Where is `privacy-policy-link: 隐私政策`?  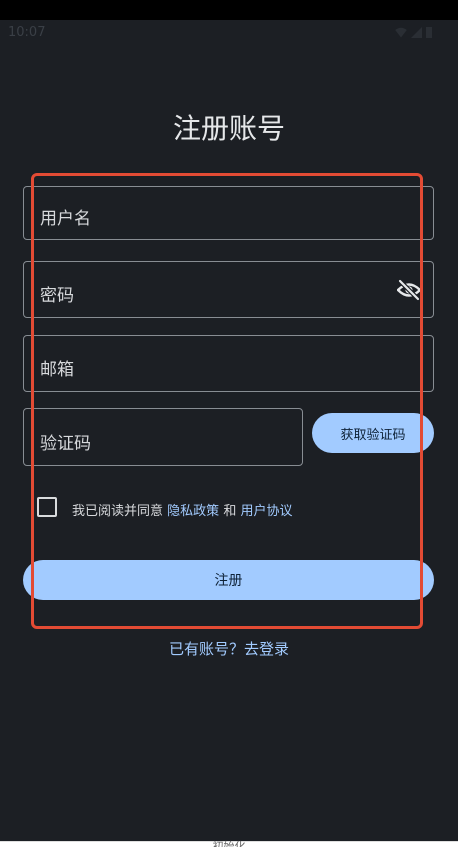 privacy-policy-link: 隐私政策 is located at coordinates (193, 511).